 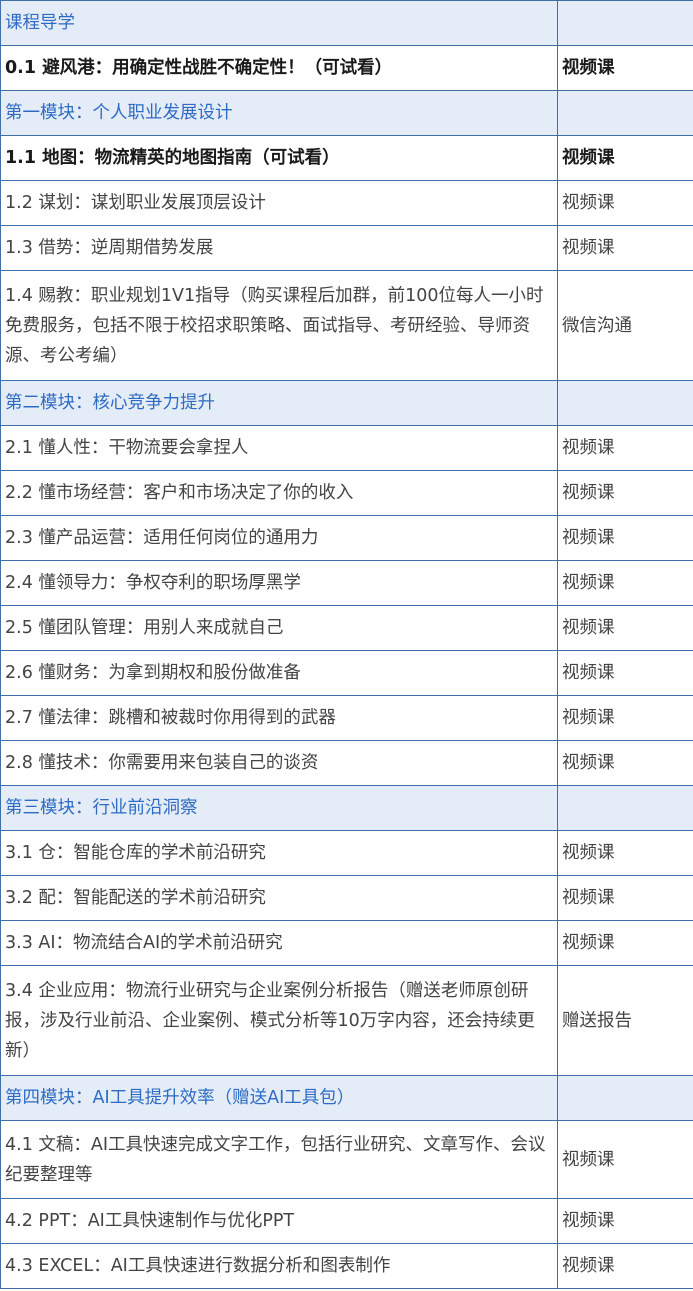 I want to click on lesson-title: 2.5 懂团队管理：用别人来成就自己, so click(x=279, y=628).